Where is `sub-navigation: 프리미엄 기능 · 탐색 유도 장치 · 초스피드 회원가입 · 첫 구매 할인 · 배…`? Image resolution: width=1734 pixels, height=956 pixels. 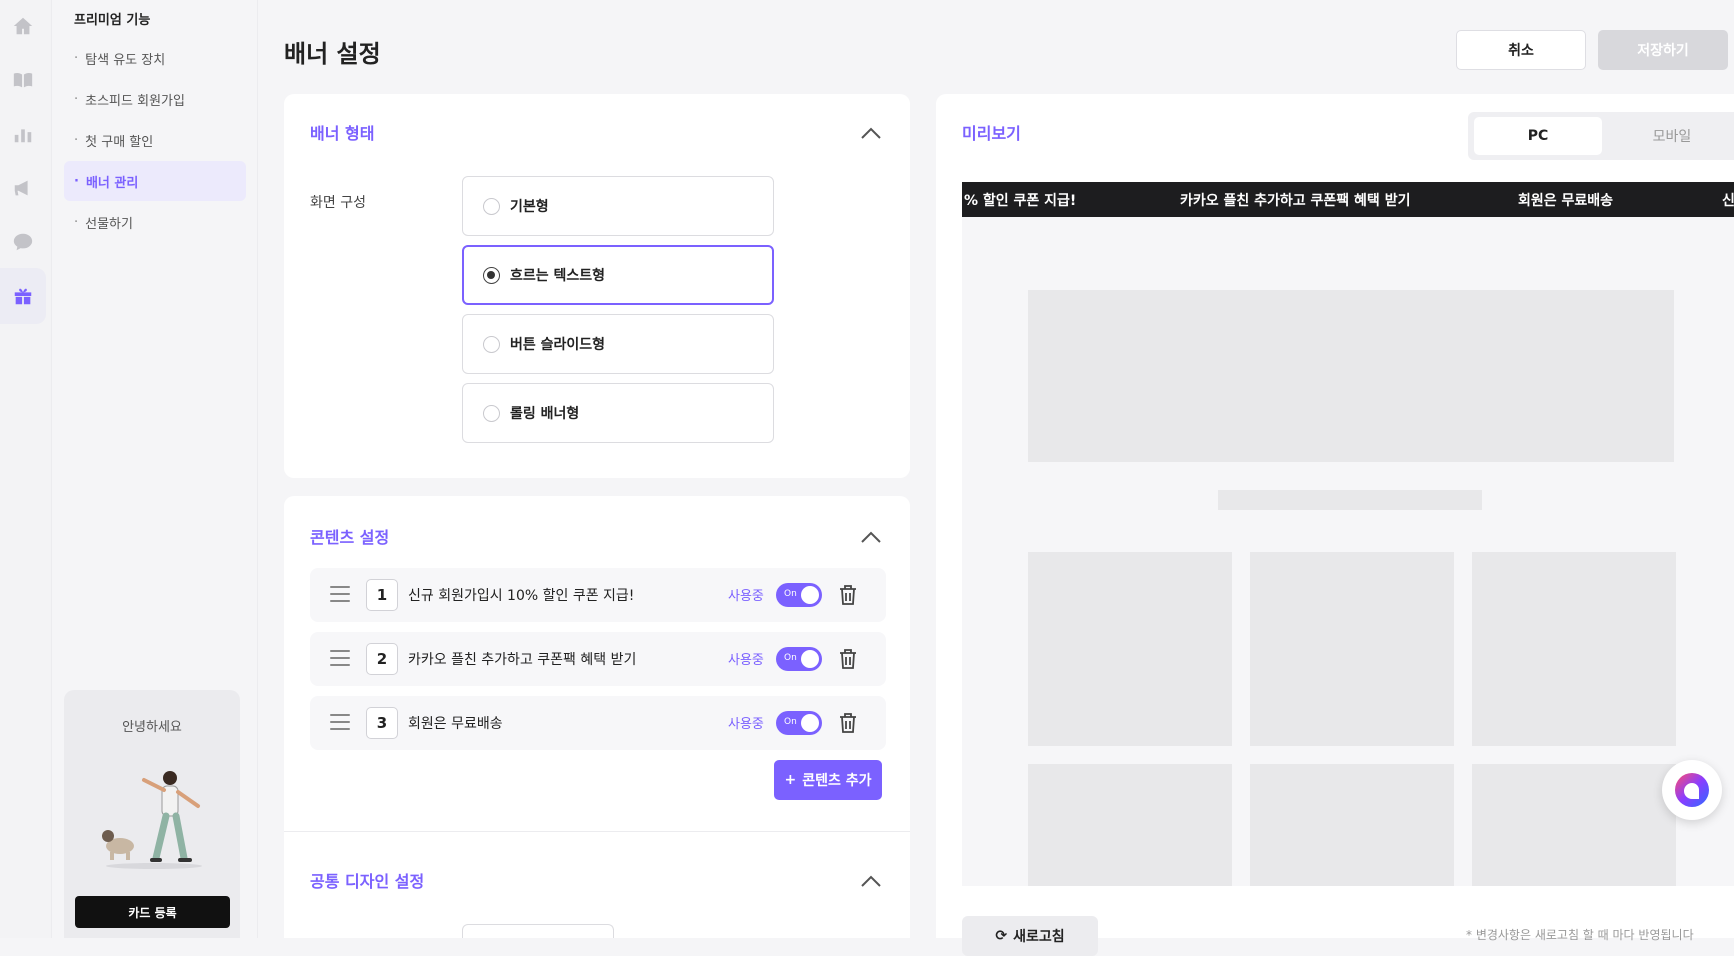
sub-navigation: 프리미엄 기능 · 탐색 유도 장치 · 초스피드 회원가입 · 첫 구매 할인 · 배… is located at coordinates (155, 469).